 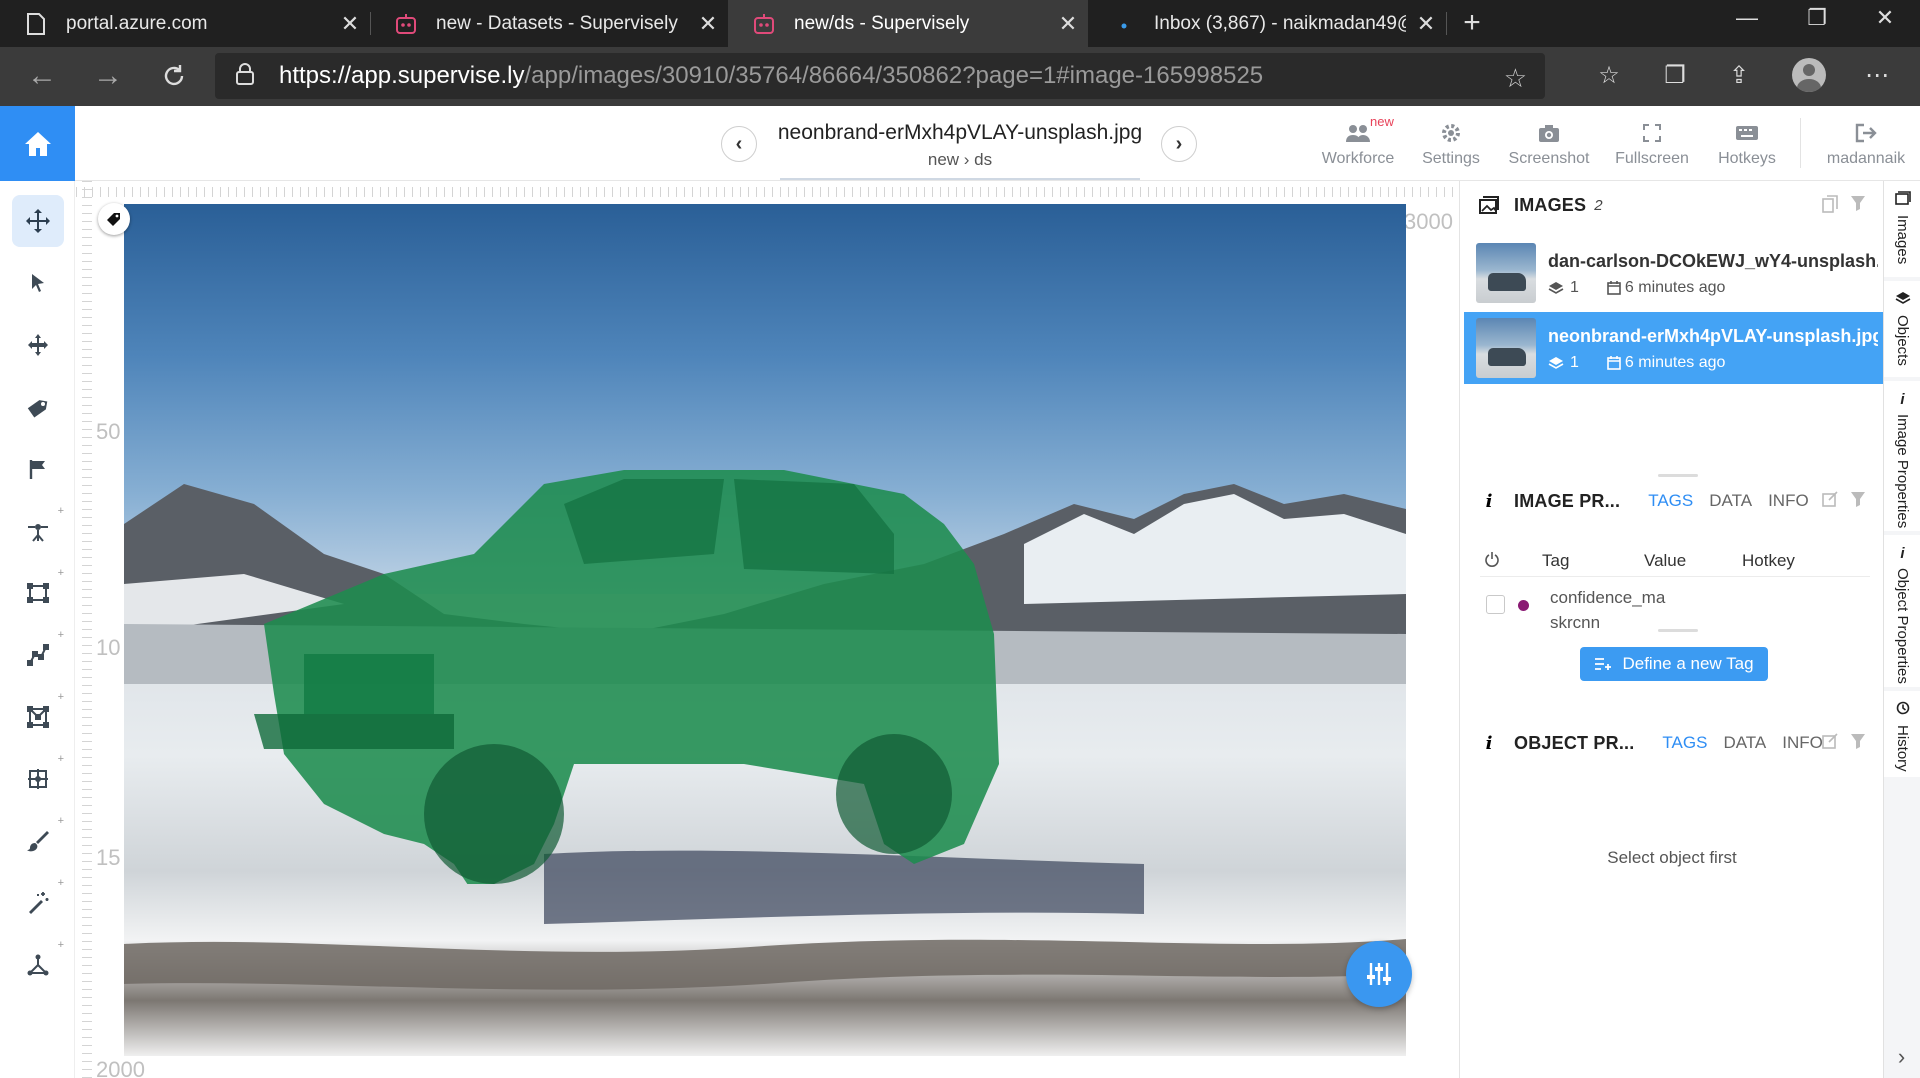 I want to click on home-icon, so click(x=37, y=143).